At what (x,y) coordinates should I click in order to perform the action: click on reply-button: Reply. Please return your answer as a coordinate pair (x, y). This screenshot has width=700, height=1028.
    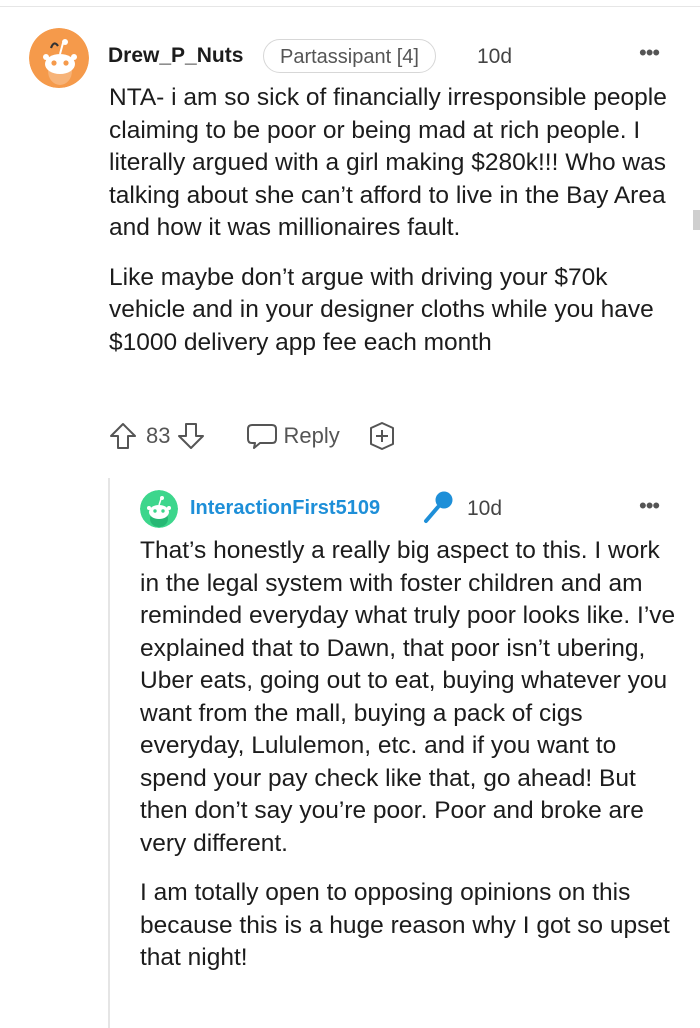
    Looking at the image, I should click on (293, 436).